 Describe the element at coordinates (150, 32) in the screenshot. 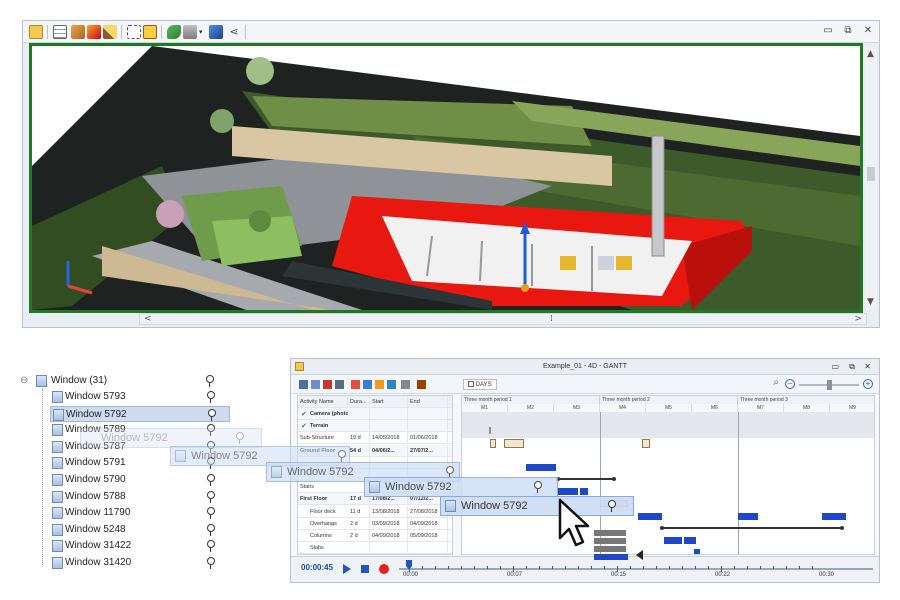

I see `select-box-icon` at that location.